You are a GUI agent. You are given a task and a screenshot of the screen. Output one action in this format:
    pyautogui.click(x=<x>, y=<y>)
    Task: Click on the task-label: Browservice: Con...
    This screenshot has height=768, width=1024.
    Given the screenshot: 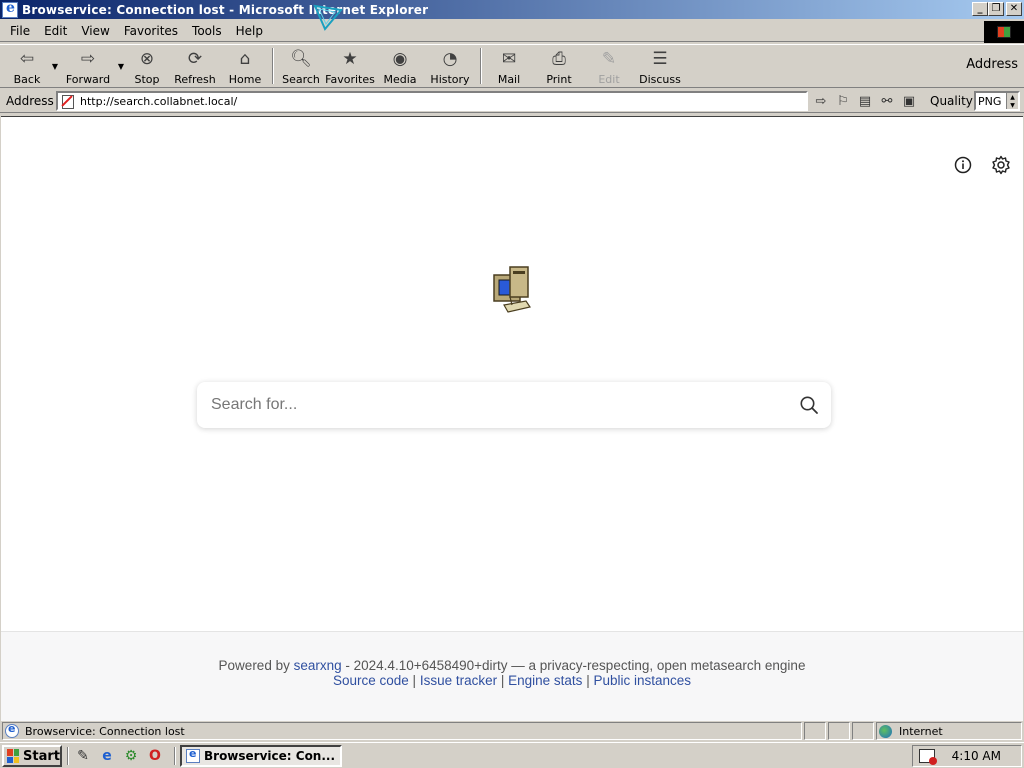 What is the action you would take?
    pyautogui.click(x=270, y=756)
    